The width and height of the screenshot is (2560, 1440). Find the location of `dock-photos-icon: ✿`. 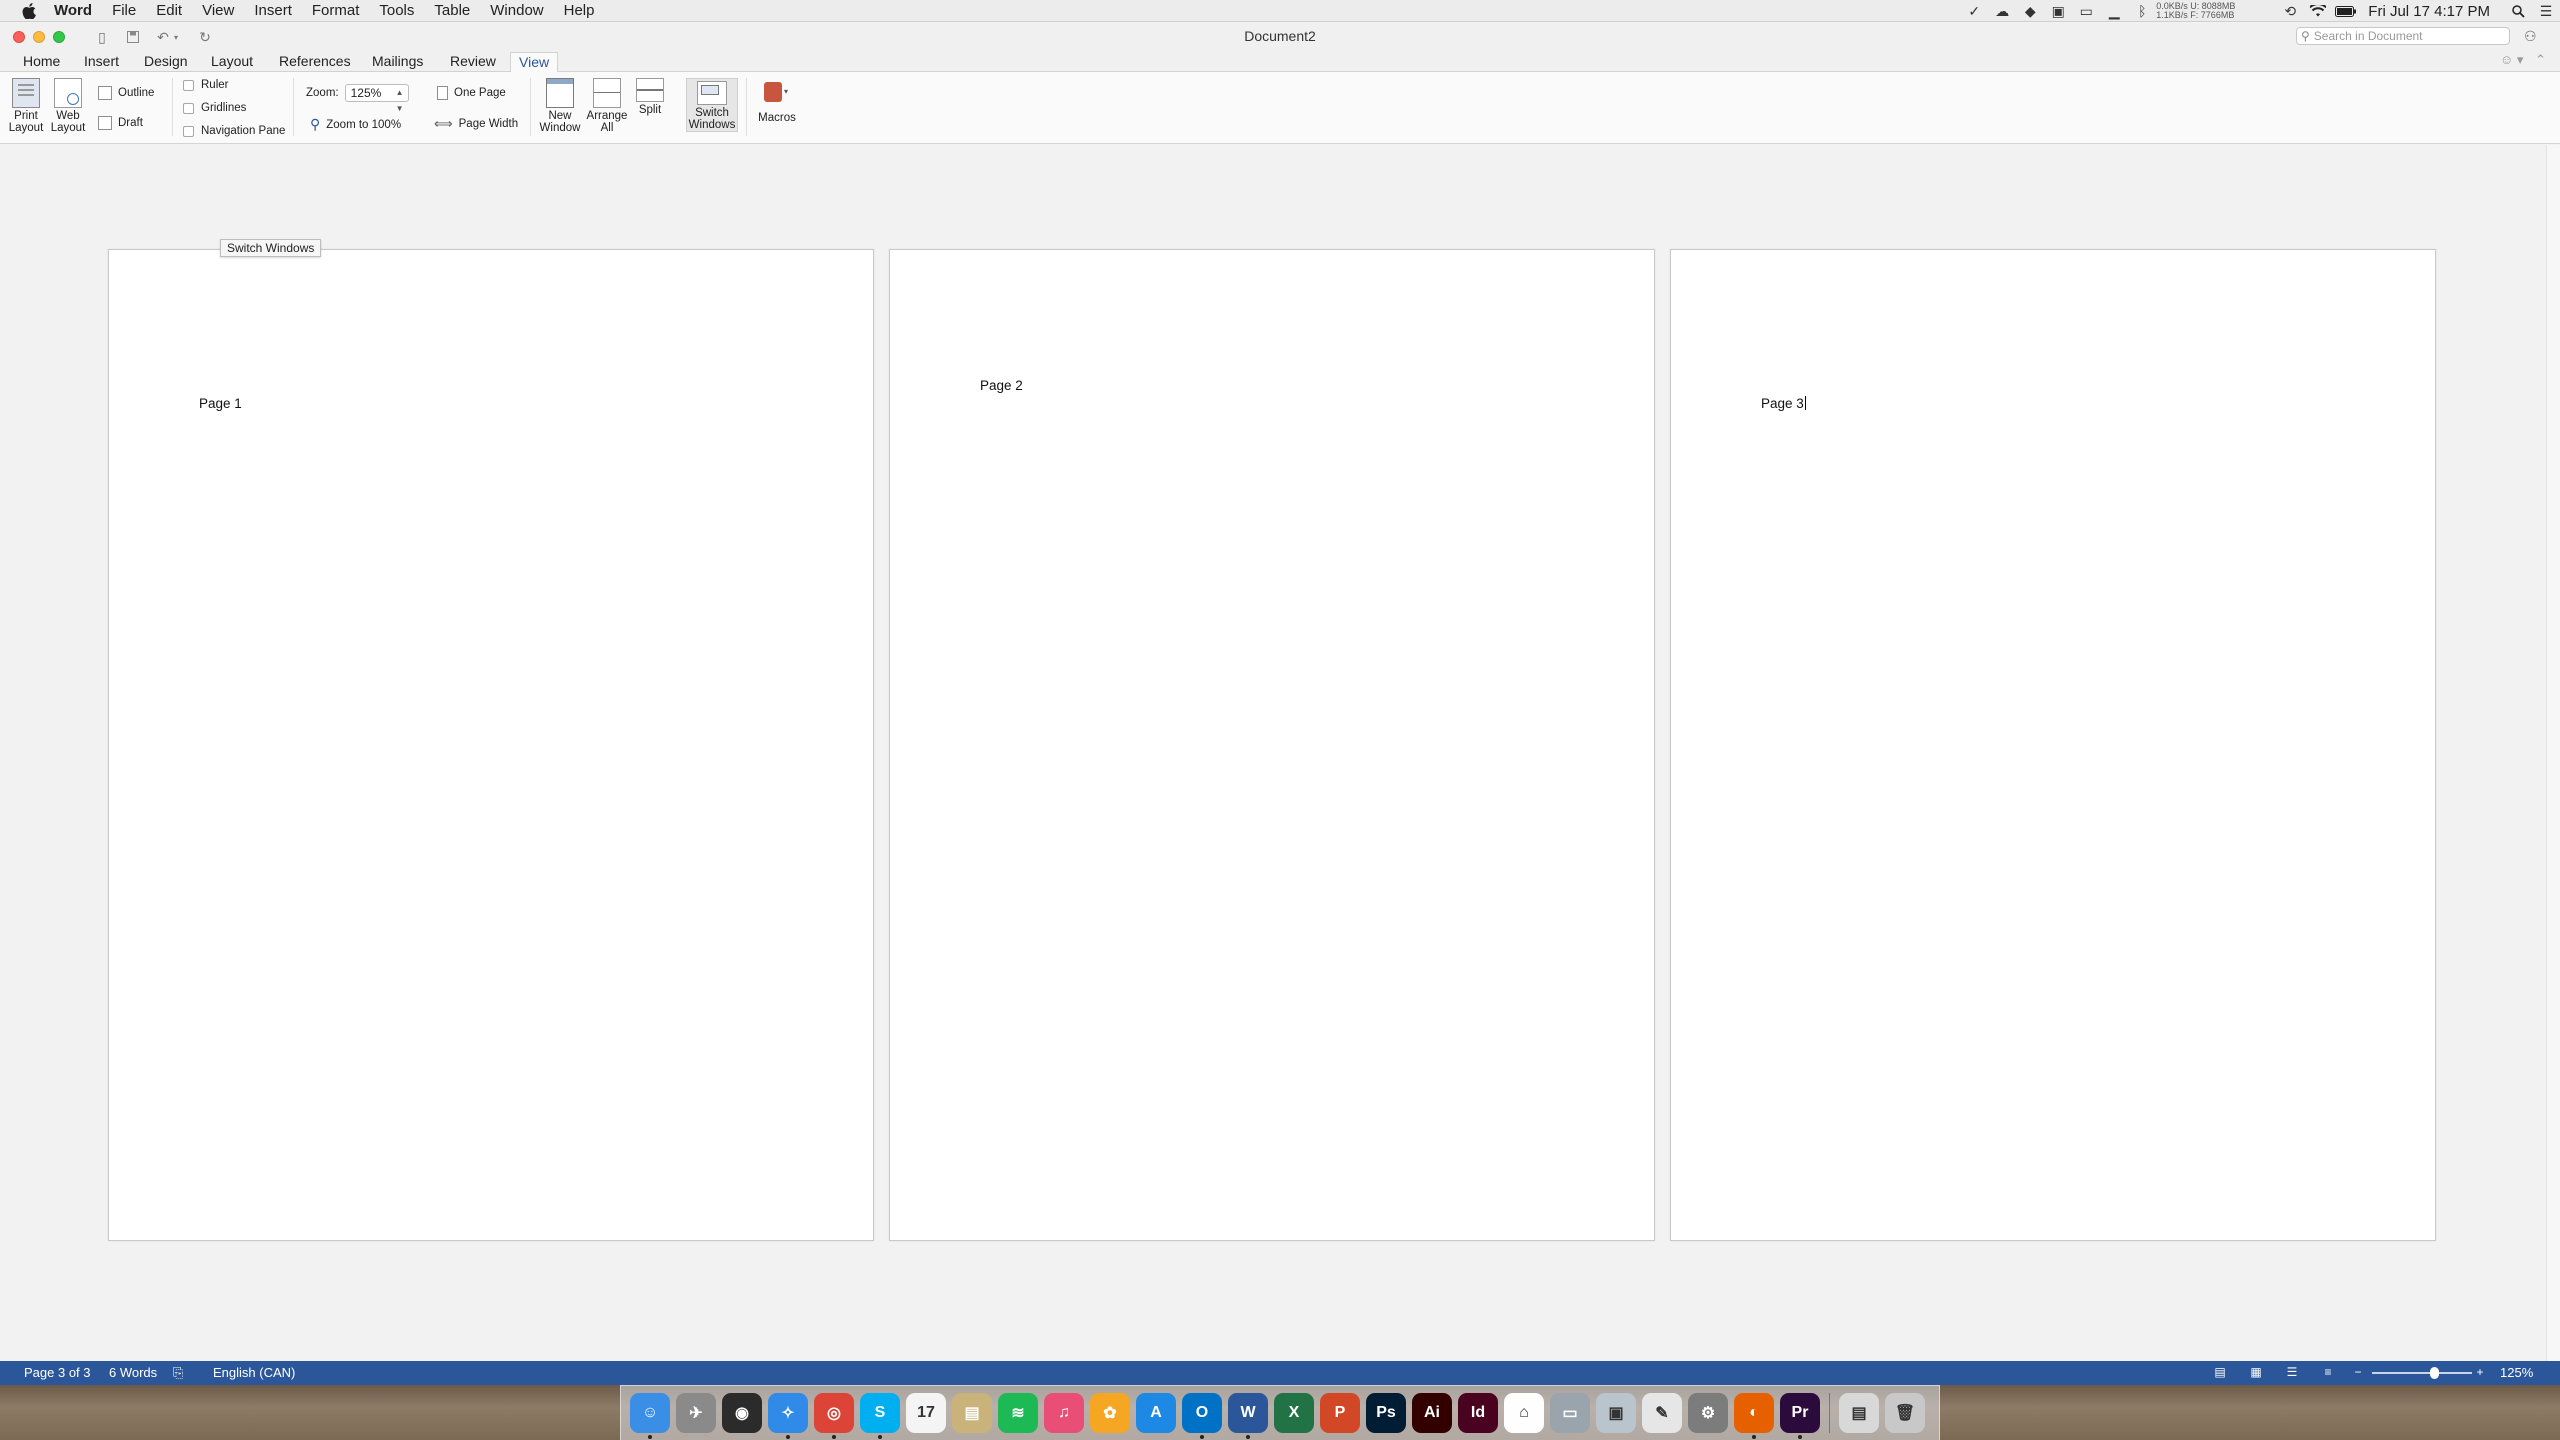

dock-photos-icon: ✿ is located at coordinates (1110, 1413).